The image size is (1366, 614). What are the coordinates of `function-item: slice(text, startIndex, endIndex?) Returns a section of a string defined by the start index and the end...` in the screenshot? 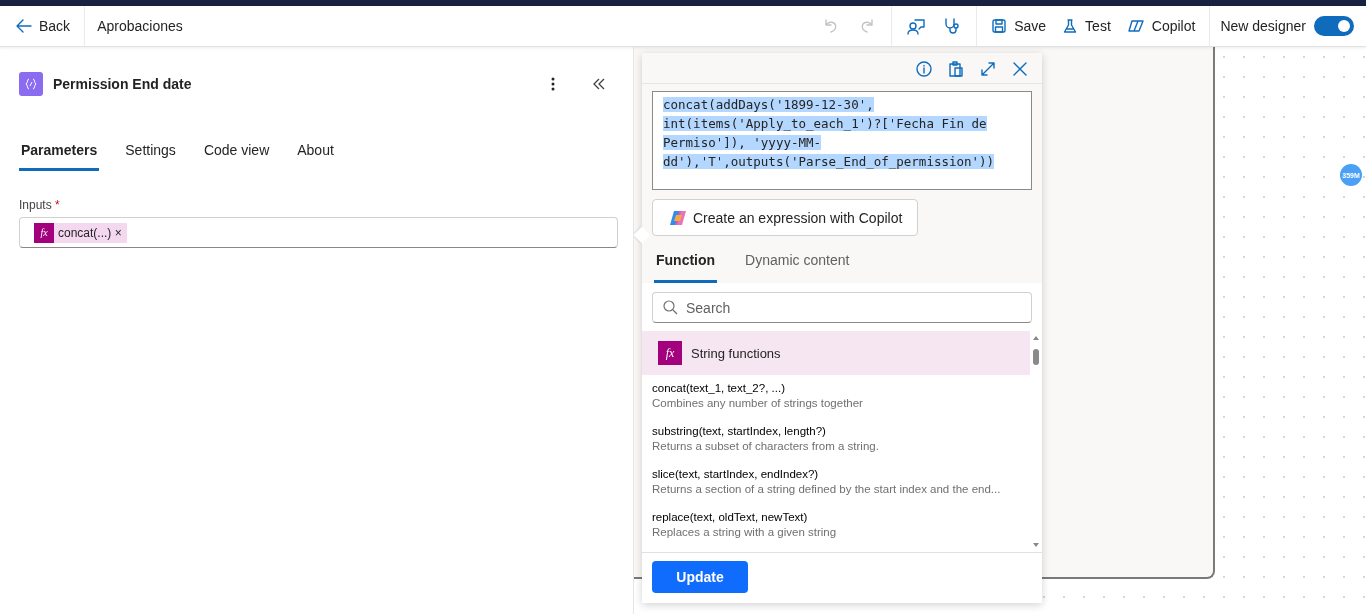 It's located at (836, 482).